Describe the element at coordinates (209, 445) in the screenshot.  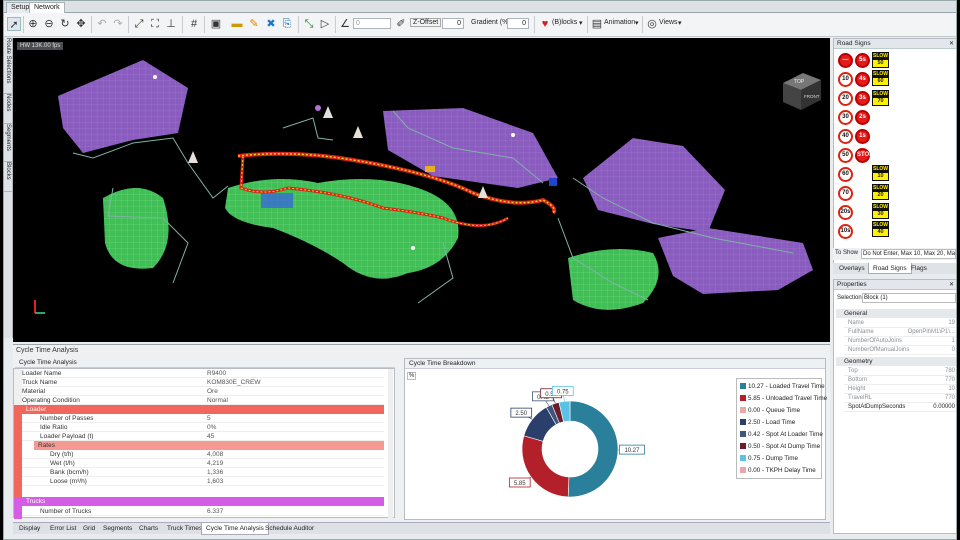
I see `rates-group-header: Rates` at that location.